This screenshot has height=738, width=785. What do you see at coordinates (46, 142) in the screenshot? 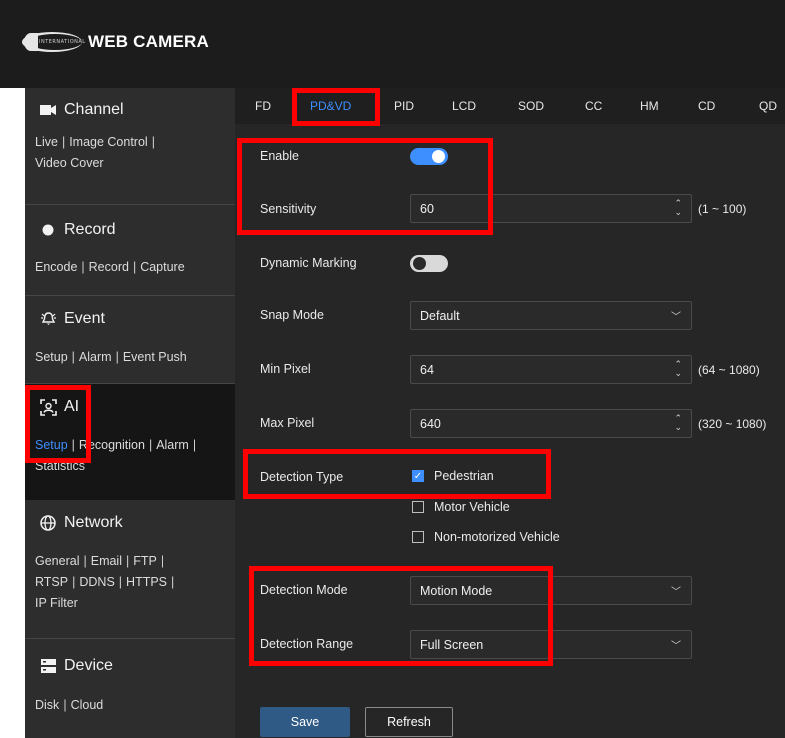
I see `sidebar-link-live: Live` at bounding box center [46, 142].